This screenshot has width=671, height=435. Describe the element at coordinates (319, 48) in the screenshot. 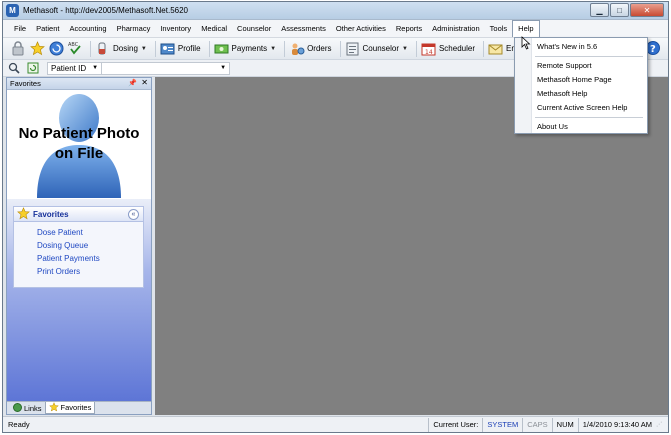

I see `orders-label: Orders` at that location.